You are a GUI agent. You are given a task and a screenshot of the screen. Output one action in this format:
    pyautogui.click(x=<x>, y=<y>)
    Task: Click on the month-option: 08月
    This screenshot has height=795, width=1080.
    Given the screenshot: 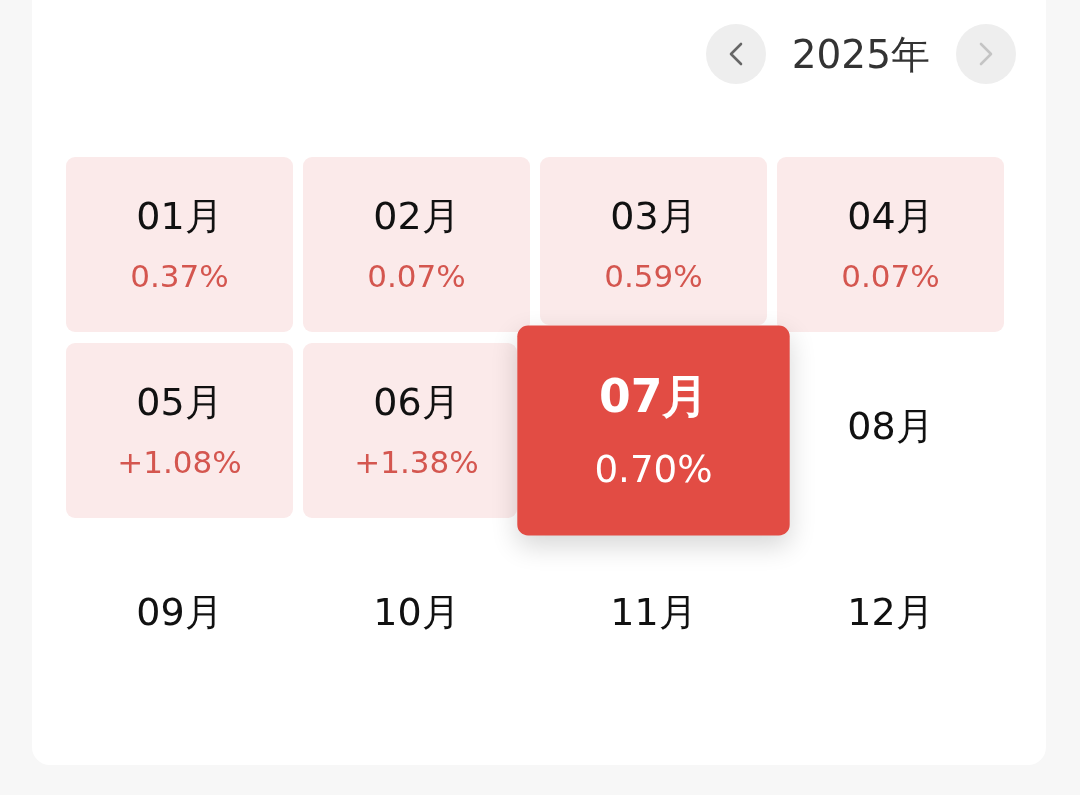 What is the action you would take?
    pyautogui.click(x=890, y=426)
    